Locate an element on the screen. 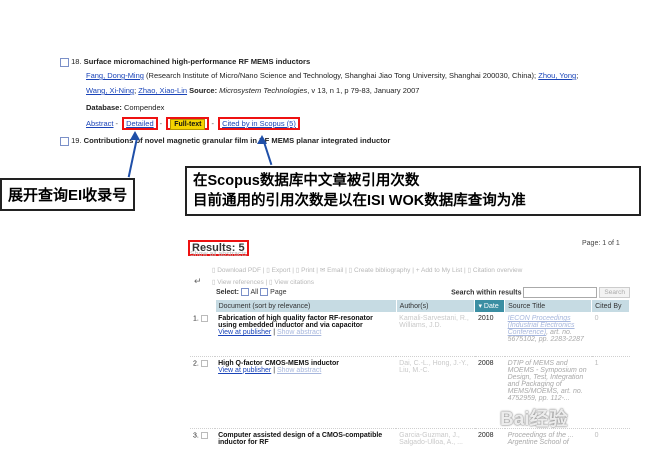 The width and height of the screenshot is (651, 463). page-indicator: Page: 1 of 1 is located at coordinates (601, 243).